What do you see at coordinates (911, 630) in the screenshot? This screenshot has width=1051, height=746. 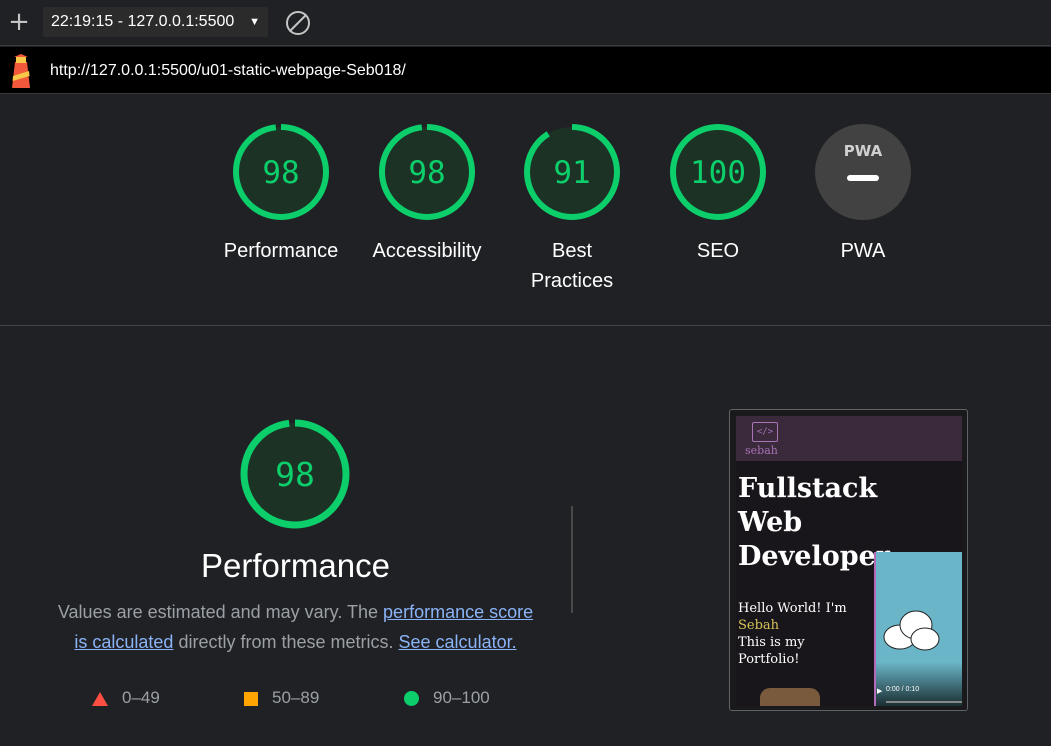 I see `cloud-icon` at bounding box center [911, 630].